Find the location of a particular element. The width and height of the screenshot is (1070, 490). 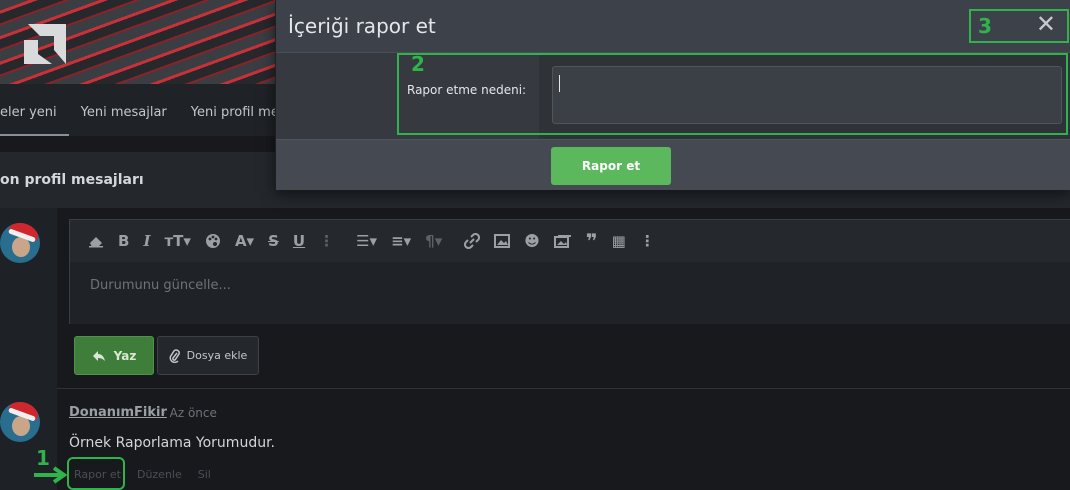

eraser-icon is located at coordinates (96, 241).